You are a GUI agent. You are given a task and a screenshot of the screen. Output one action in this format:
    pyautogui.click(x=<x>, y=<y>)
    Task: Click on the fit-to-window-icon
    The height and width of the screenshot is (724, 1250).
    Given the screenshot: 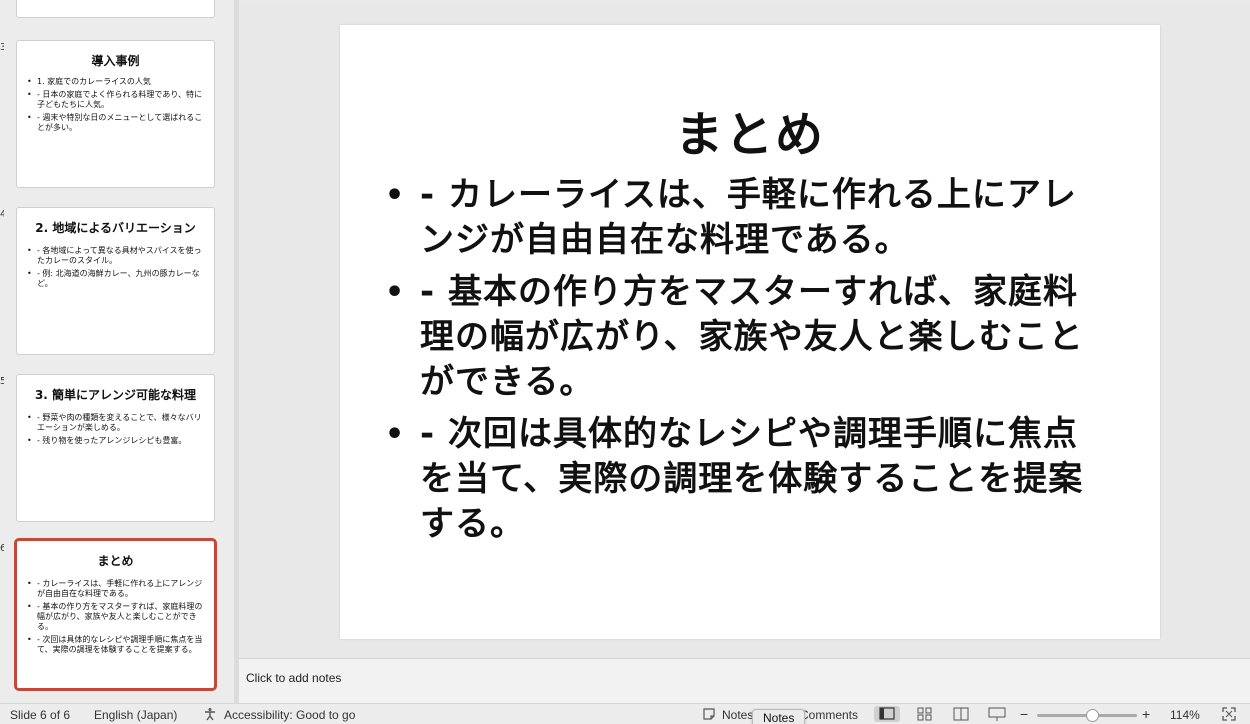 What is the action you would take?
    pyautogui.click(x=1229, y=714)
    